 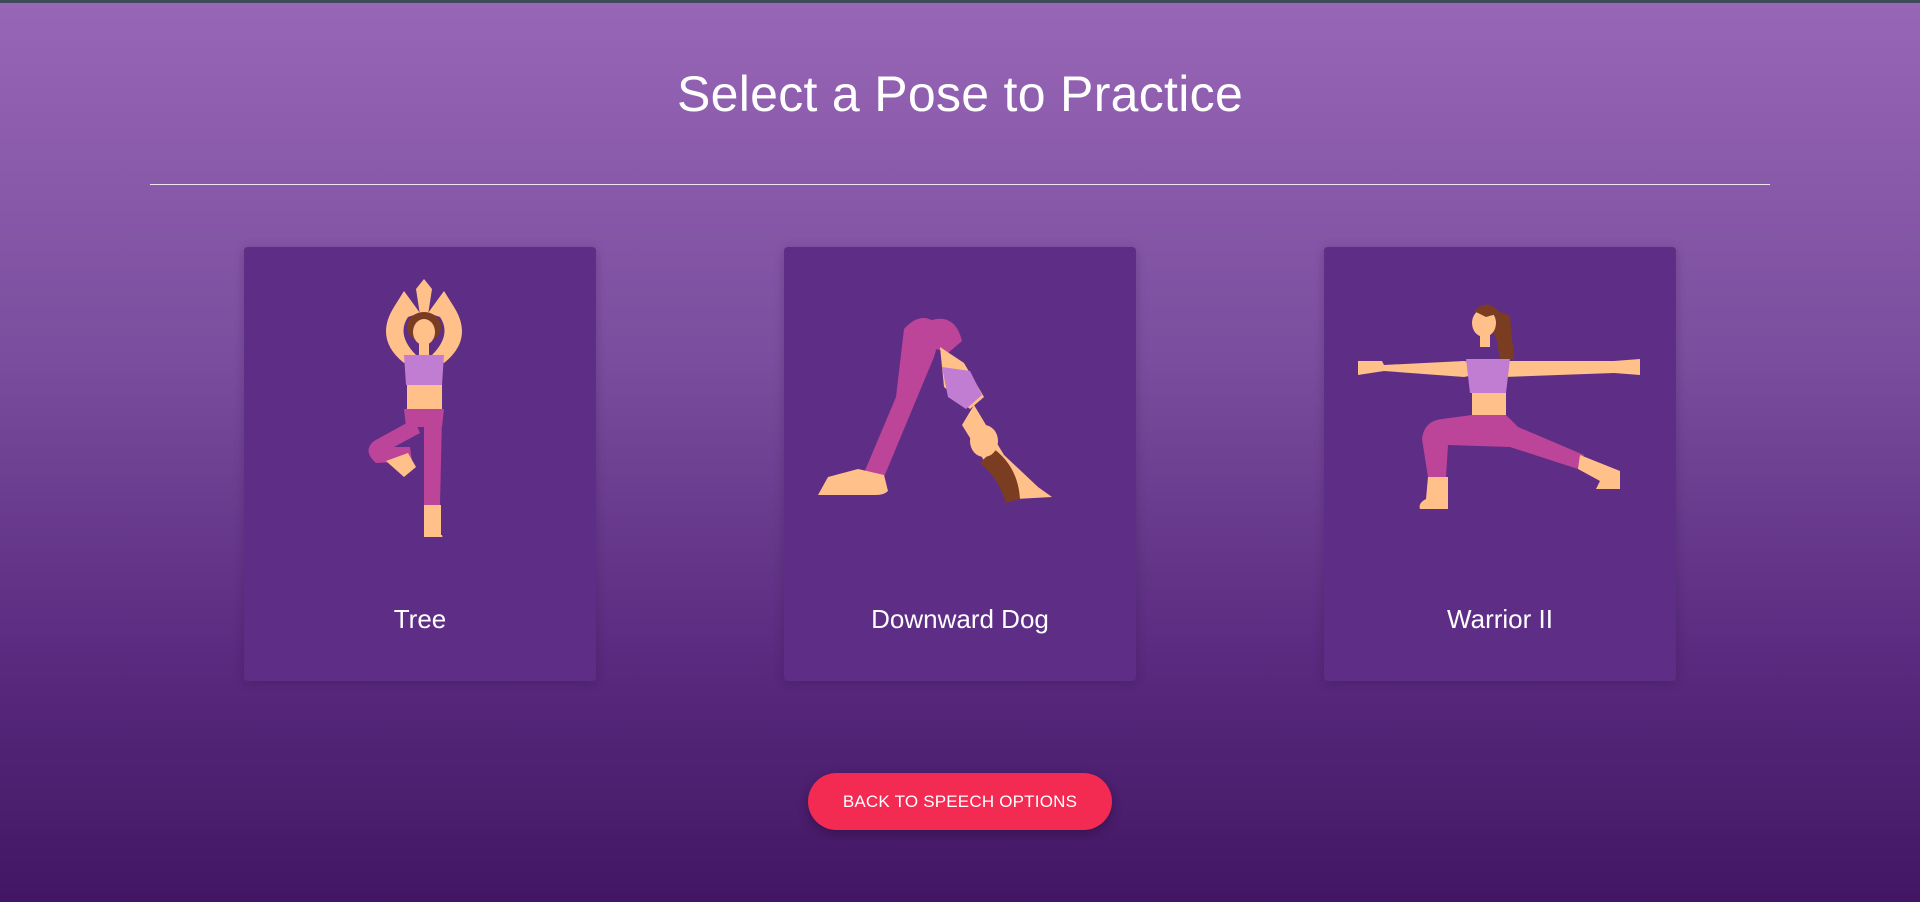 What do you see at coordinates (960, 184) in the screenshot?
I see `divider` at bounding box center [960, 184].